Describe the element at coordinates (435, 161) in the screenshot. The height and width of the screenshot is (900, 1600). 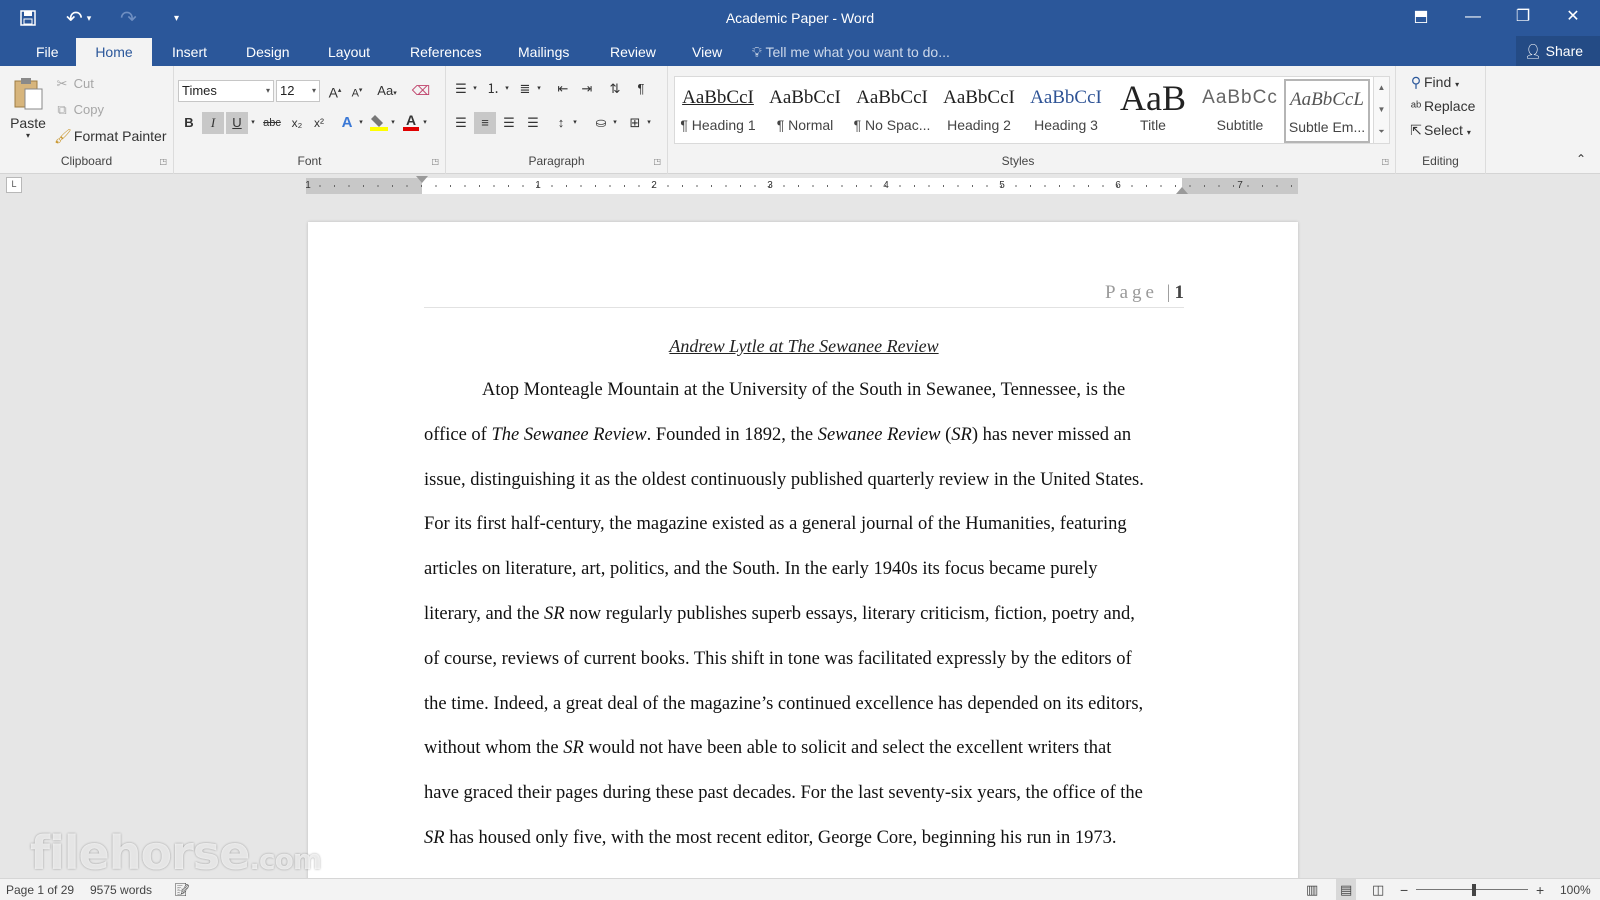
I see `font-launcher-icon: ◳` at that location.